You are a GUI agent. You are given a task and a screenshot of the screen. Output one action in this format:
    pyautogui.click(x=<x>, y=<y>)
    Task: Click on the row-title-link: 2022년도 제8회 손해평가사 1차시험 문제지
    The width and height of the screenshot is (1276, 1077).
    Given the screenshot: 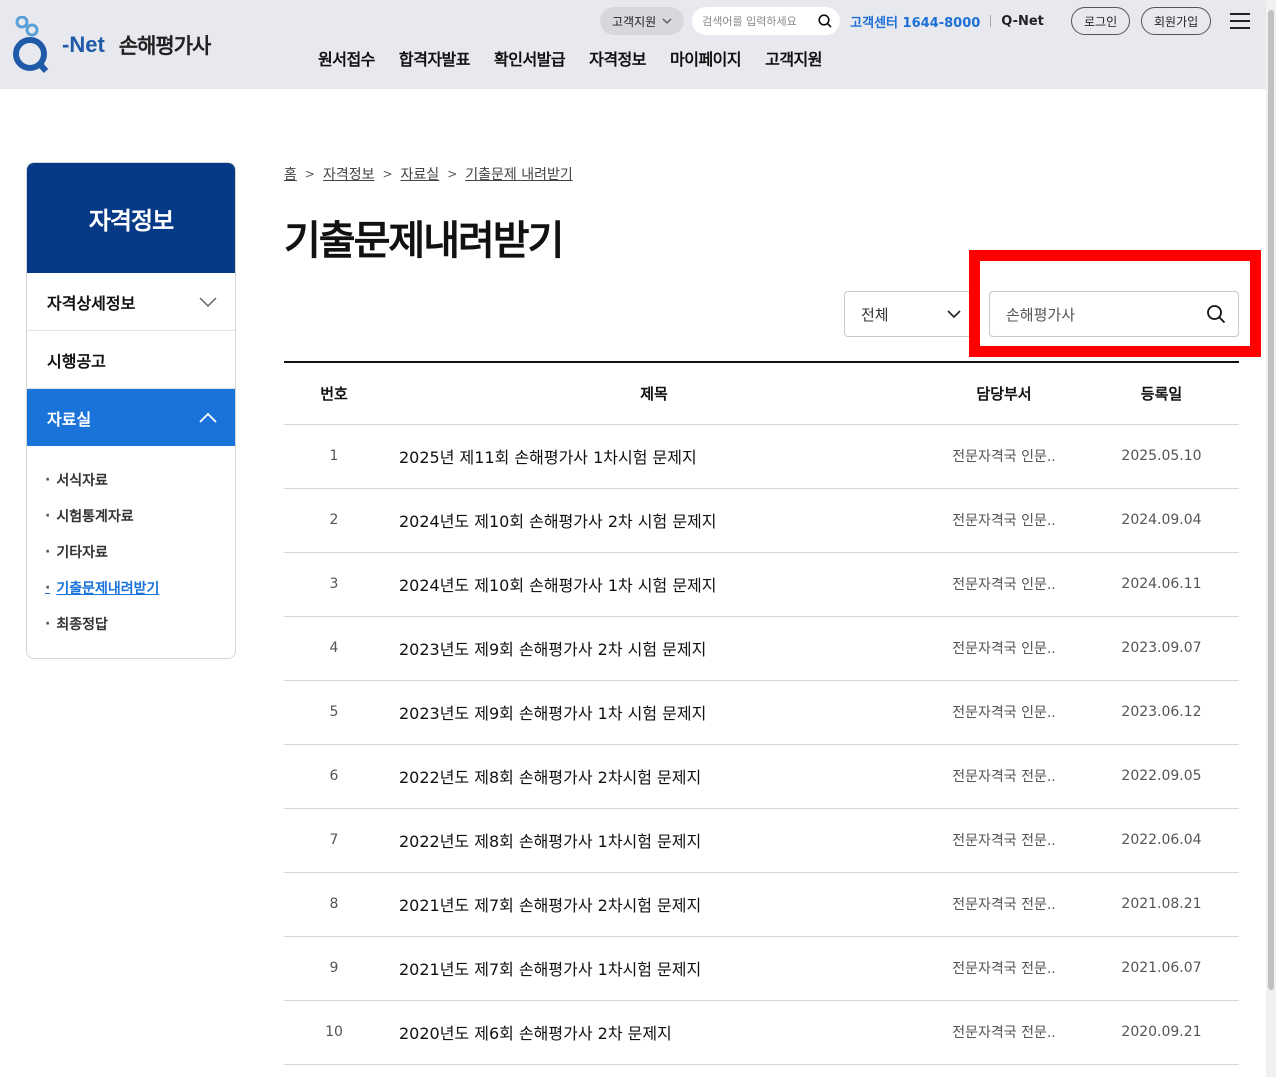 What is the action you would take?
    pyautogui.click(x=654, y=840)
    